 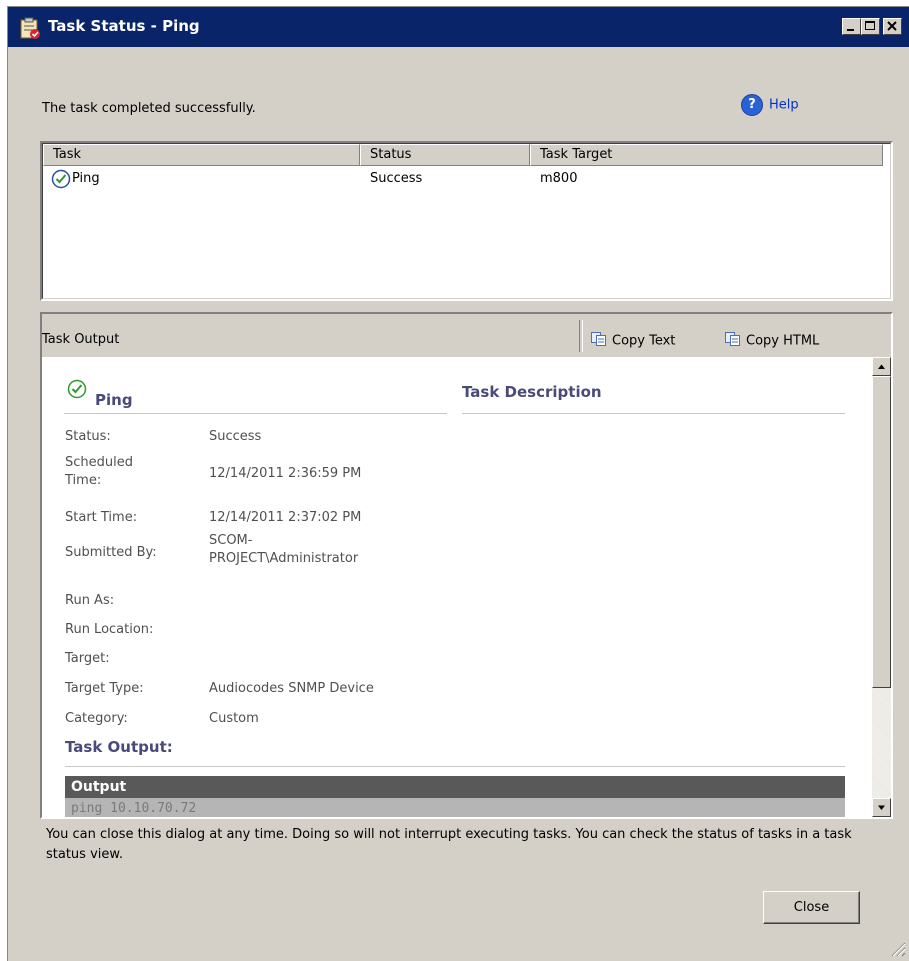 I want to click on detail-label-target: Target:, so click(x=87, y=658).